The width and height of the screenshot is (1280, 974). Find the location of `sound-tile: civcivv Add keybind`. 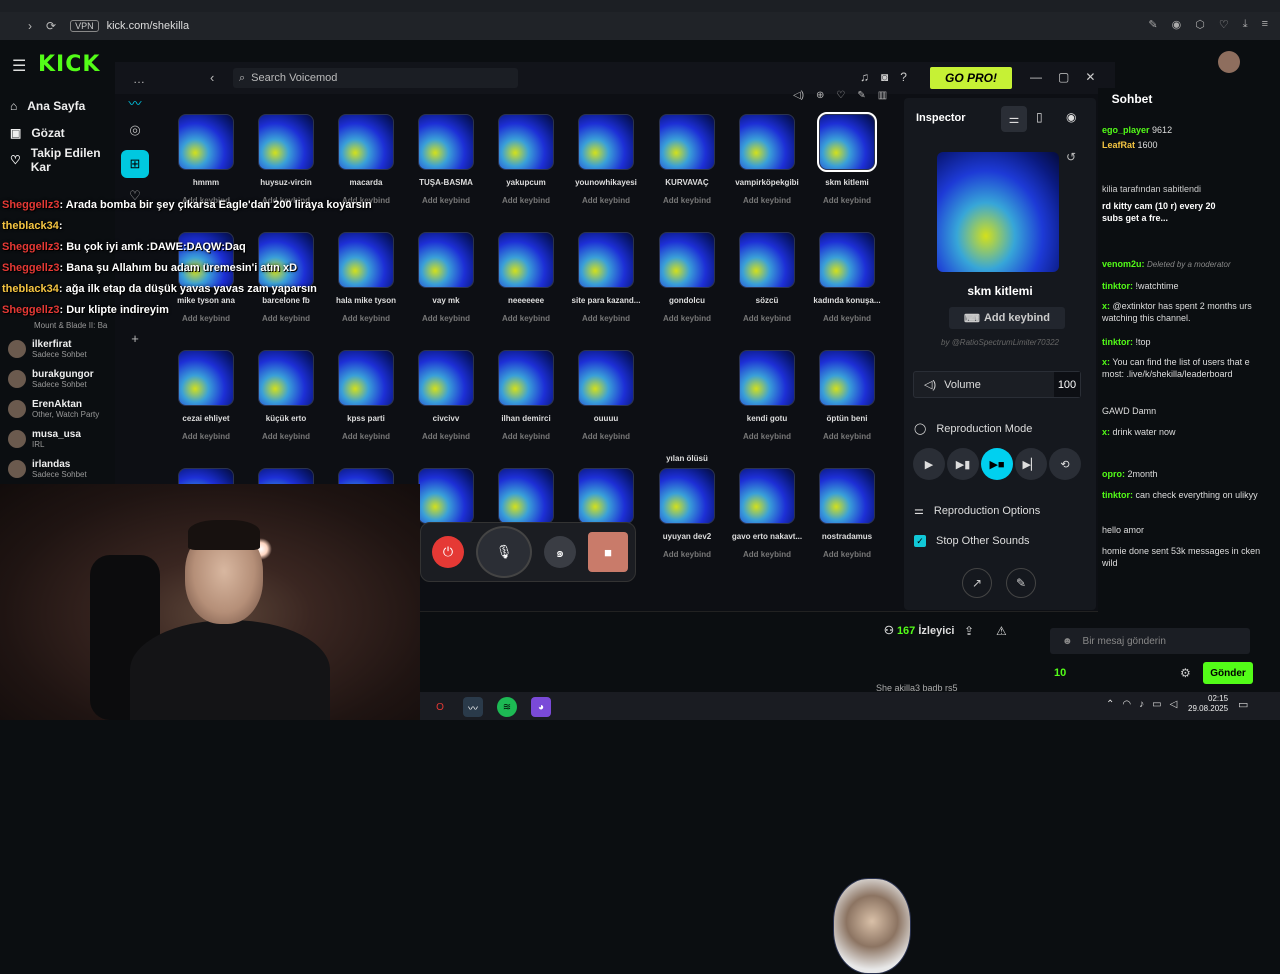

sound-tile: civcivv Add keybind is located at coordinates (446, 405).